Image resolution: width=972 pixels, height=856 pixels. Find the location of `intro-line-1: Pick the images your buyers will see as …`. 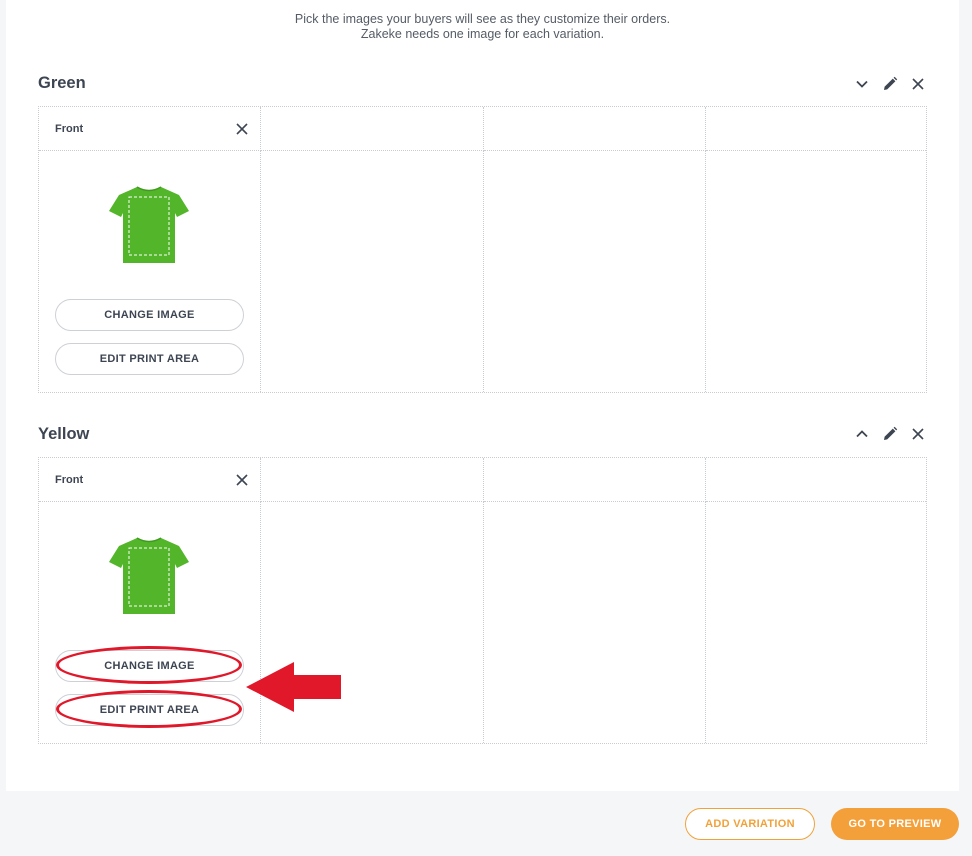

intro-line-1: Pick the images your buyers will see as … is located at coordinates (482, 19).